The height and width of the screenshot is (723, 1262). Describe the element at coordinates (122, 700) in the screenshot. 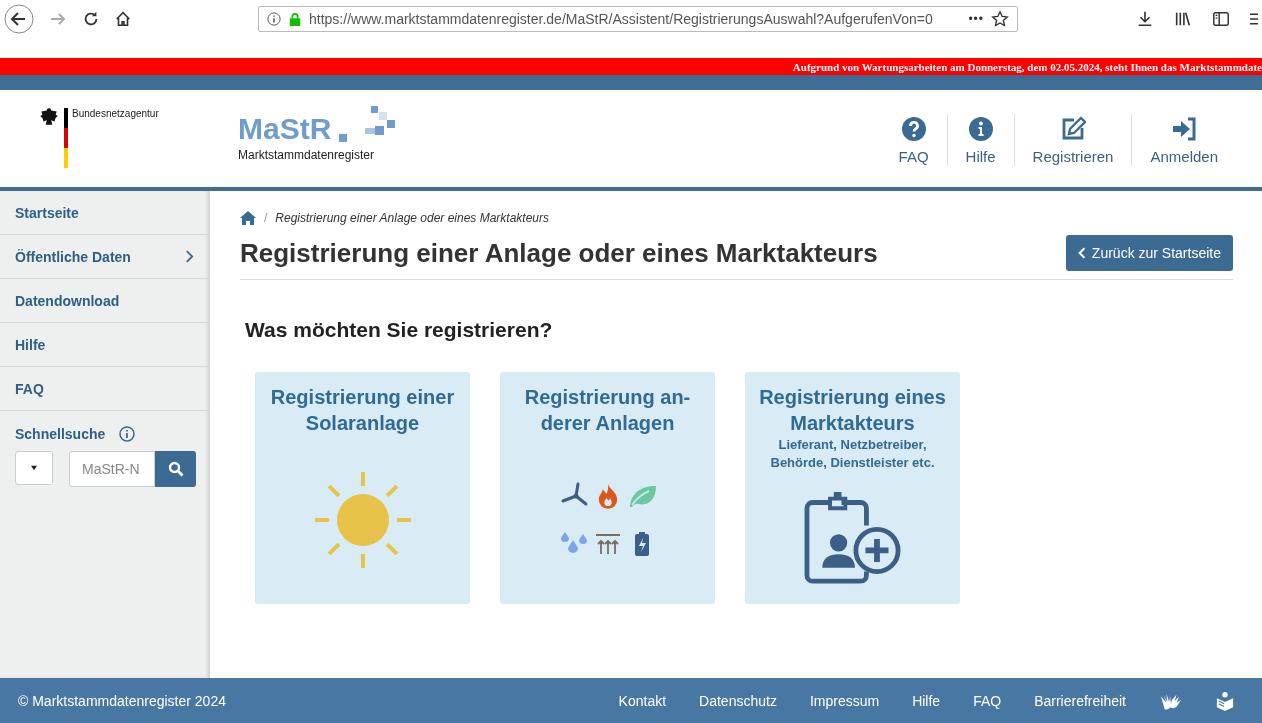

I see `copyright-text: © Marktstammdatenregister 2024` at that location.